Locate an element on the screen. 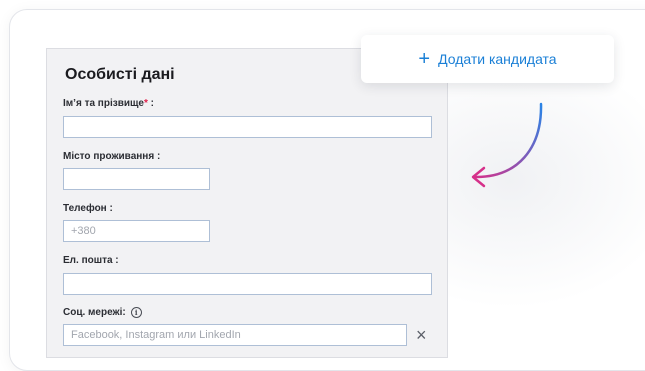 Image resolution: width=645 pixels, height=371 pixels. phone-label: Телефон : is located at coordinates (88, 208).